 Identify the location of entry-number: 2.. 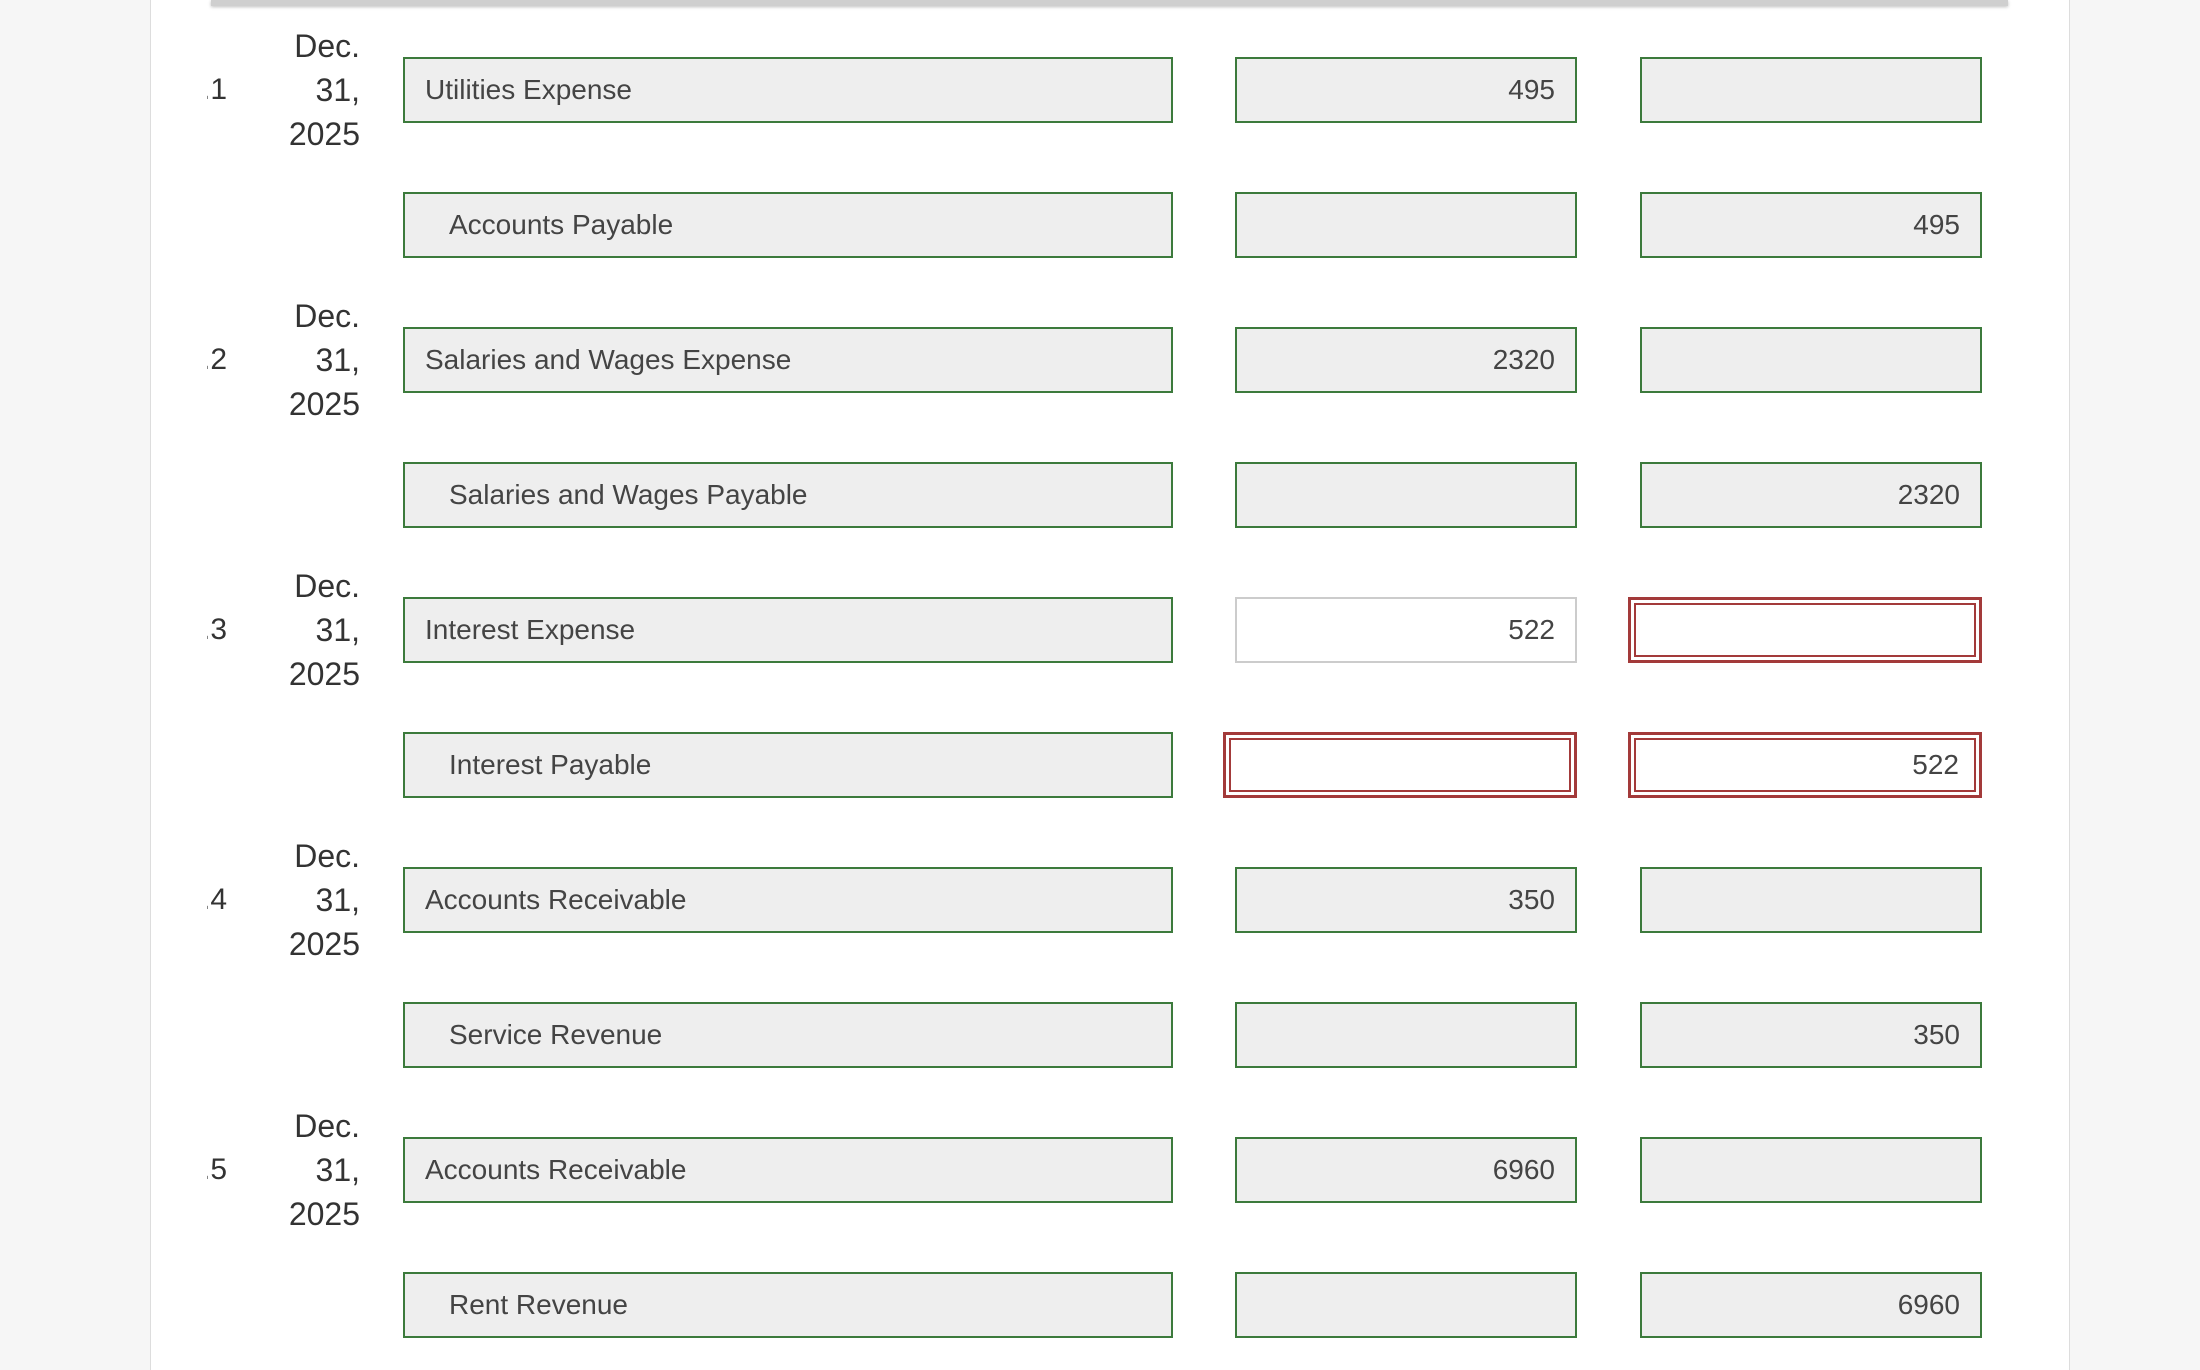
(217, 359).